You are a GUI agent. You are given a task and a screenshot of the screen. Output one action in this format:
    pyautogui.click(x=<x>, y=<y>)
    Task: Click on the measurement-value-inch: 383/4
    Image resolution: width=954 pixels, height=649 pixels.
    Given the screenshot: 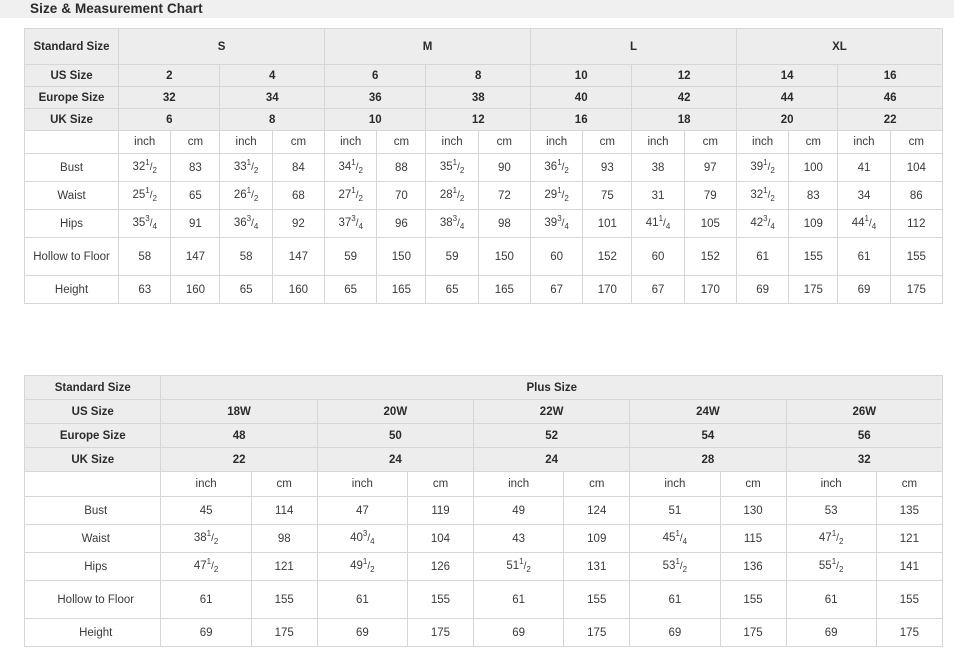 What is the action you would take?
    pyautogui.click(x=452, y=223)
    